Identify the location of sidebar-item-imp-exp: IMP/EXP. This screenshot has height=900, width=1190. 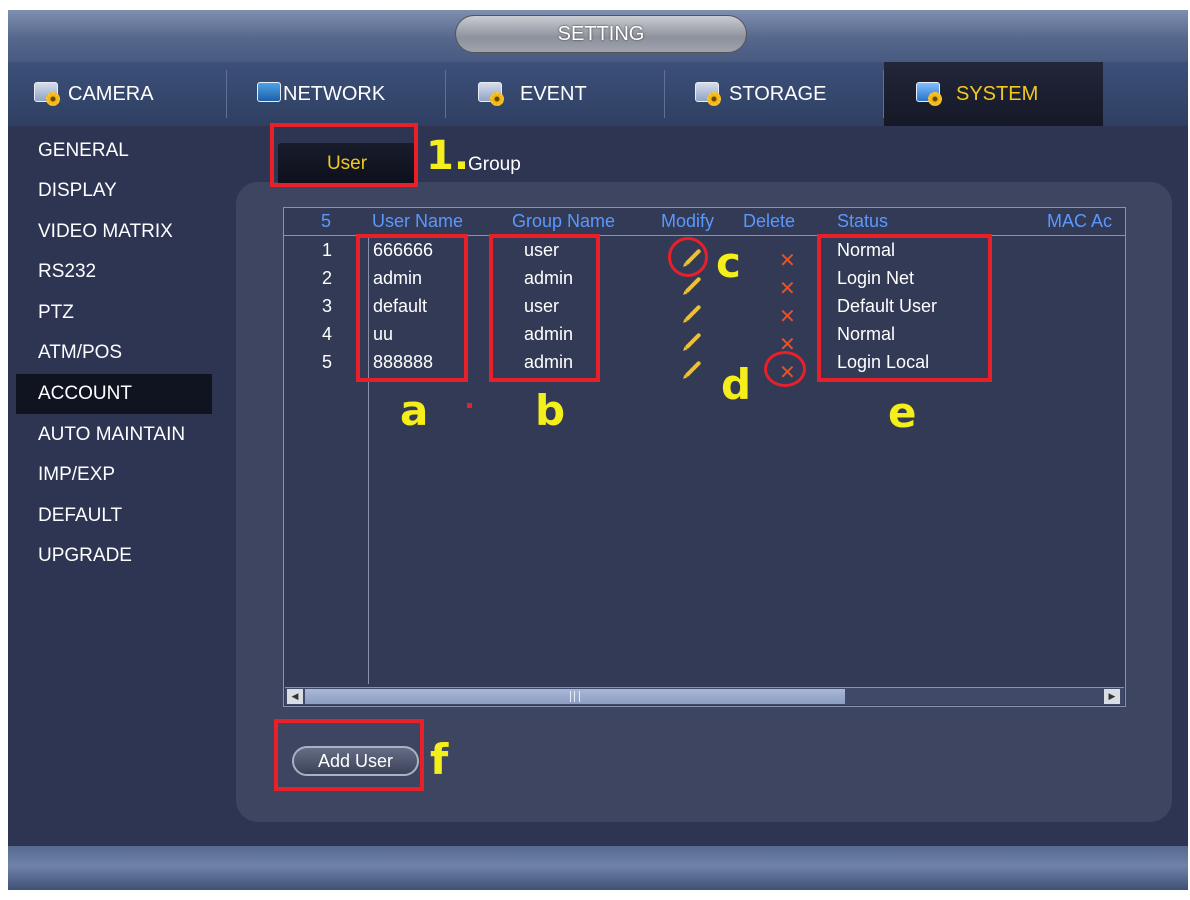
(114, 475).